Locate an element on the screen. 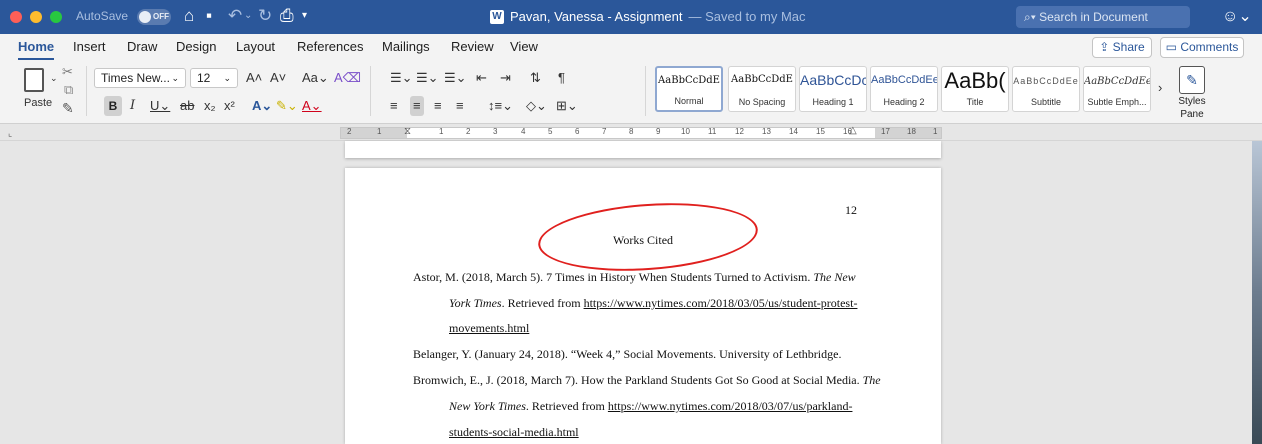  citation-source: The is located at coordinates (871, 380).